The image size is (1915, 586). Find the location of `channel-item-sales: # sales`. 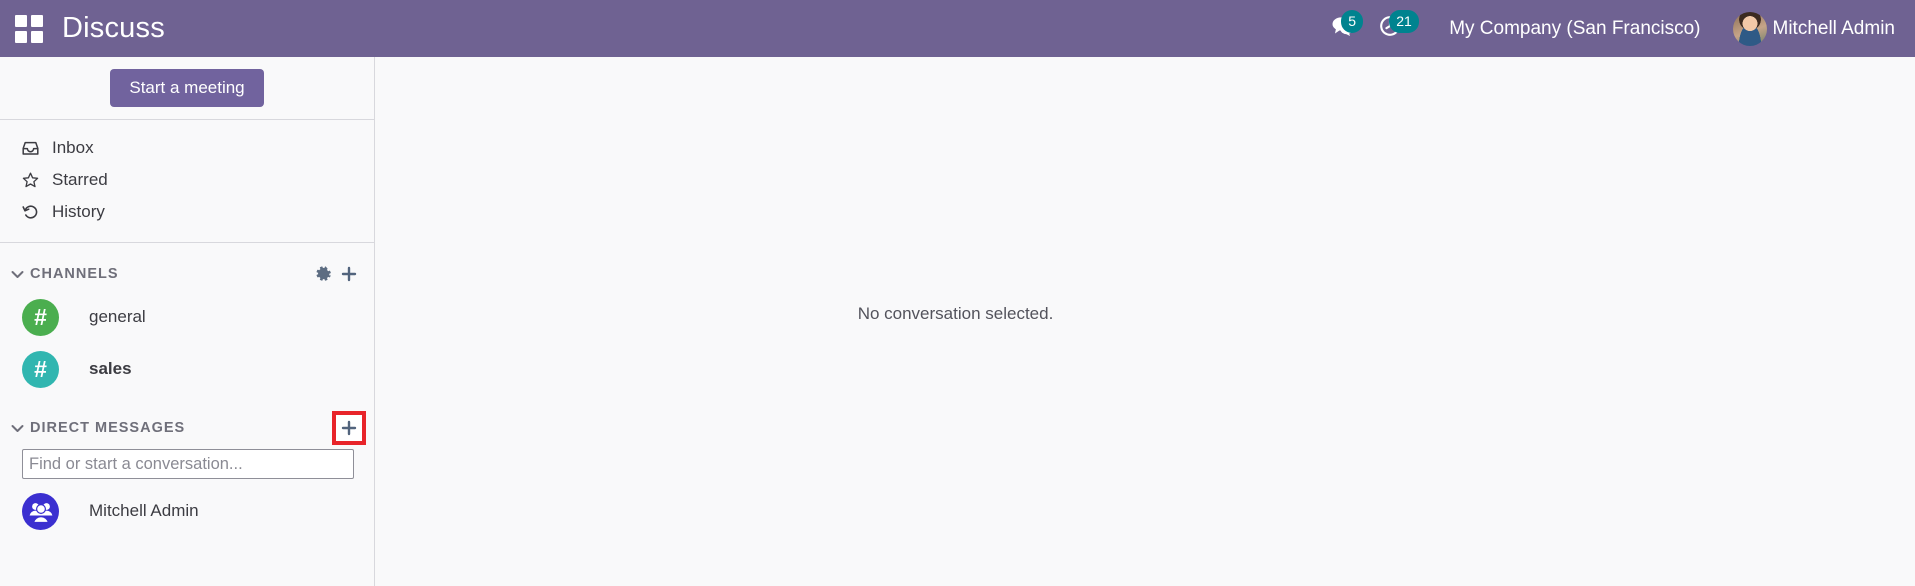

channel-item-sales: # sales is located at coordinates (187, 369).